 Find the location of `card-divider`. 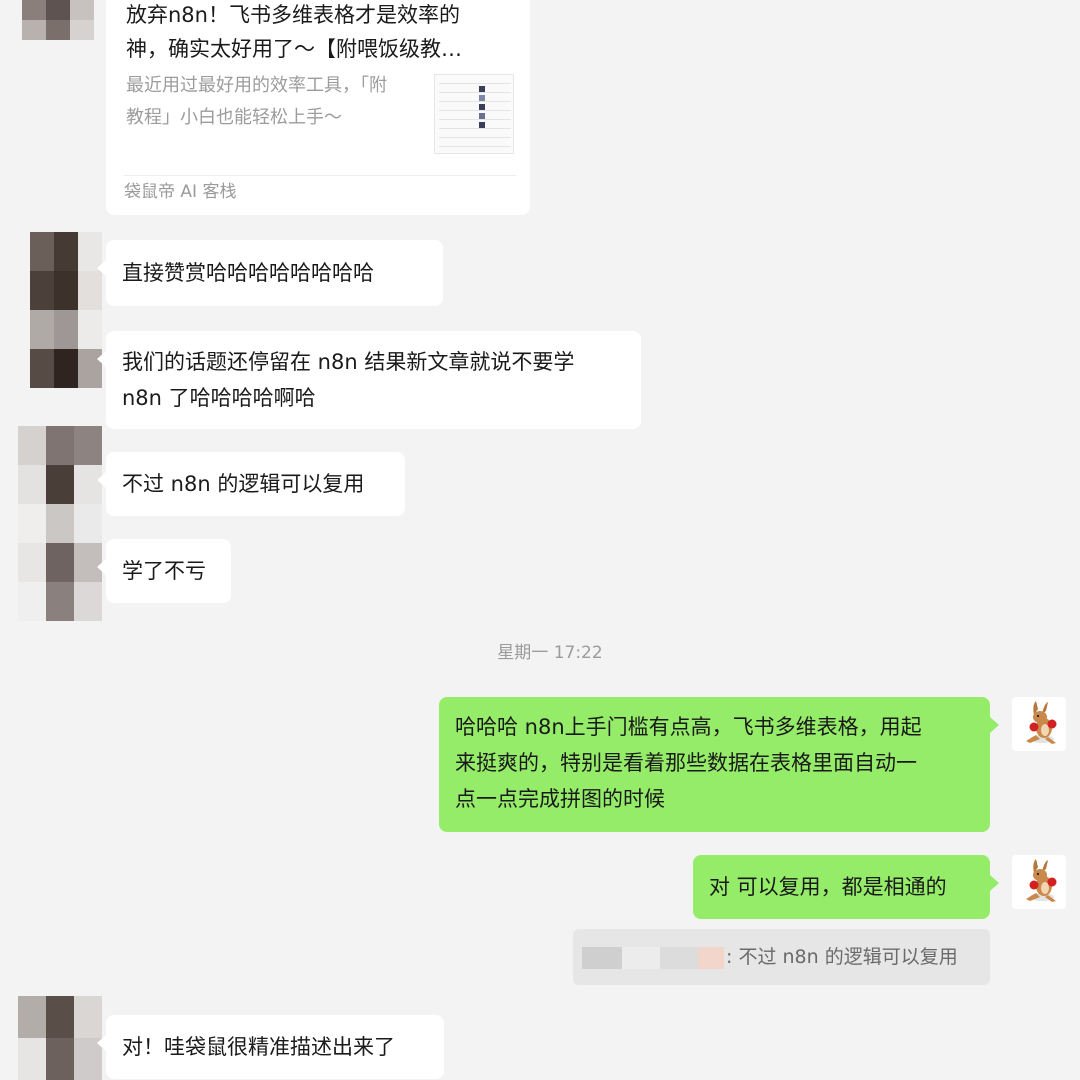

card-divider is located at coordinates (320, 175).